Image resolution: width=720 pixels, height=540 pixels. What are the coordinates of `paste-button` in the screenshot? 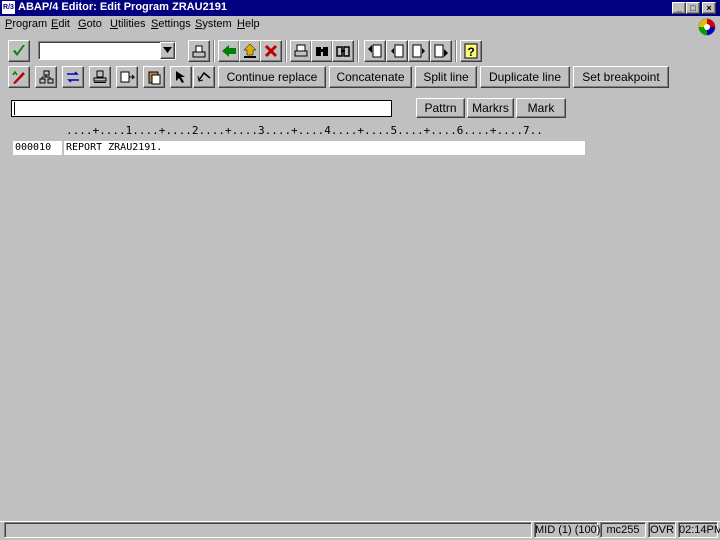 It's located at (154, 77).